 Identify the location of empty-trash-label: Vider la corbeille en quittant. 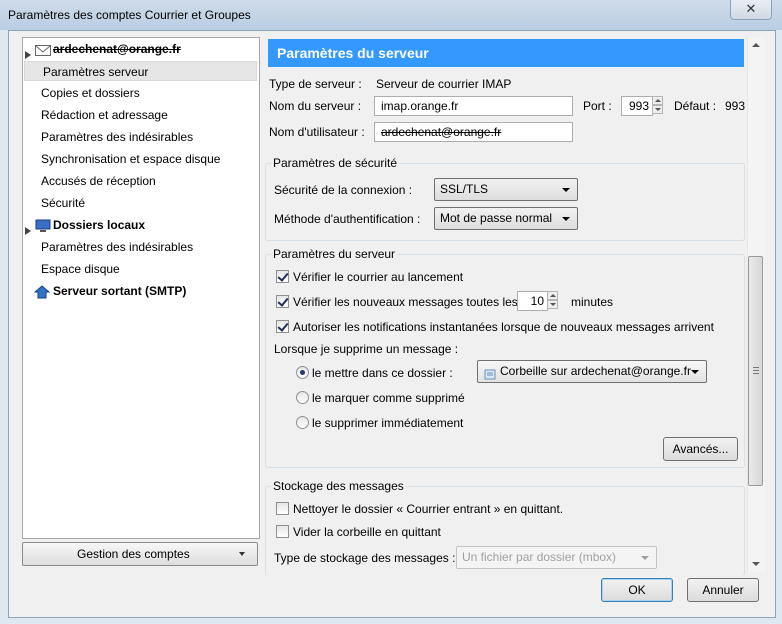
(367, 532).